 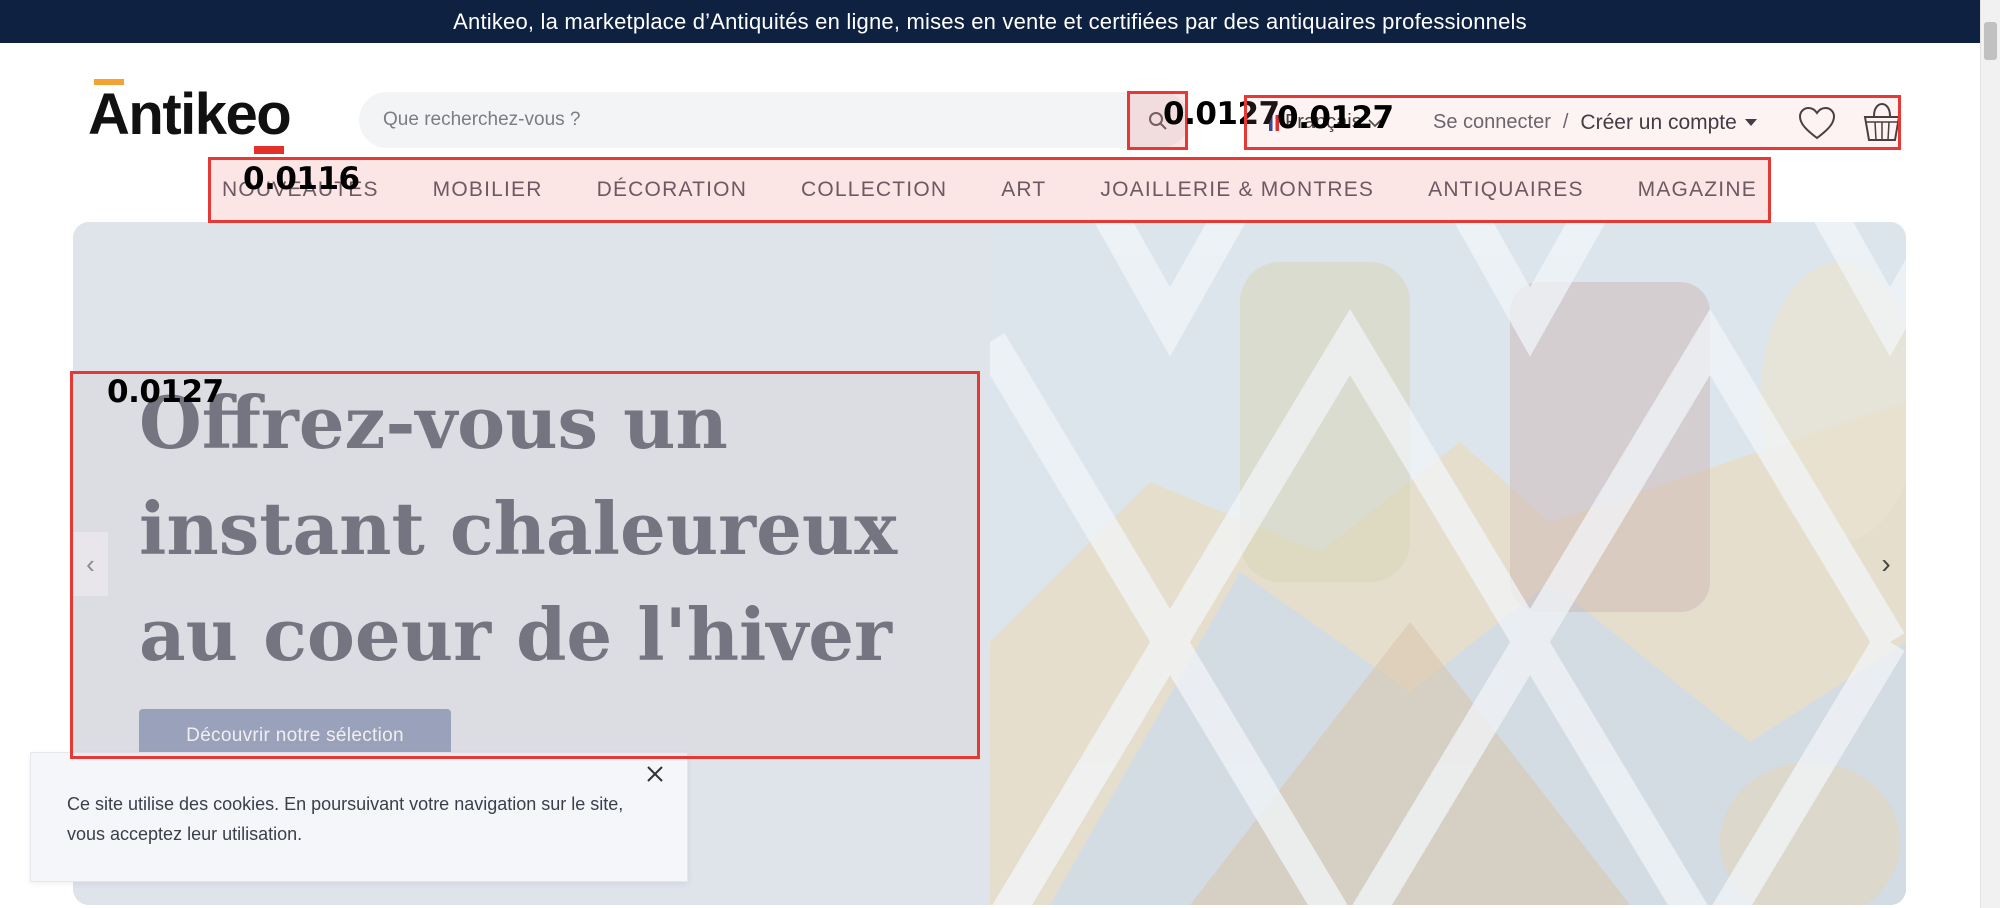 I want to click on logo-wordmark: Antikeo, so click(x=190, y=114).